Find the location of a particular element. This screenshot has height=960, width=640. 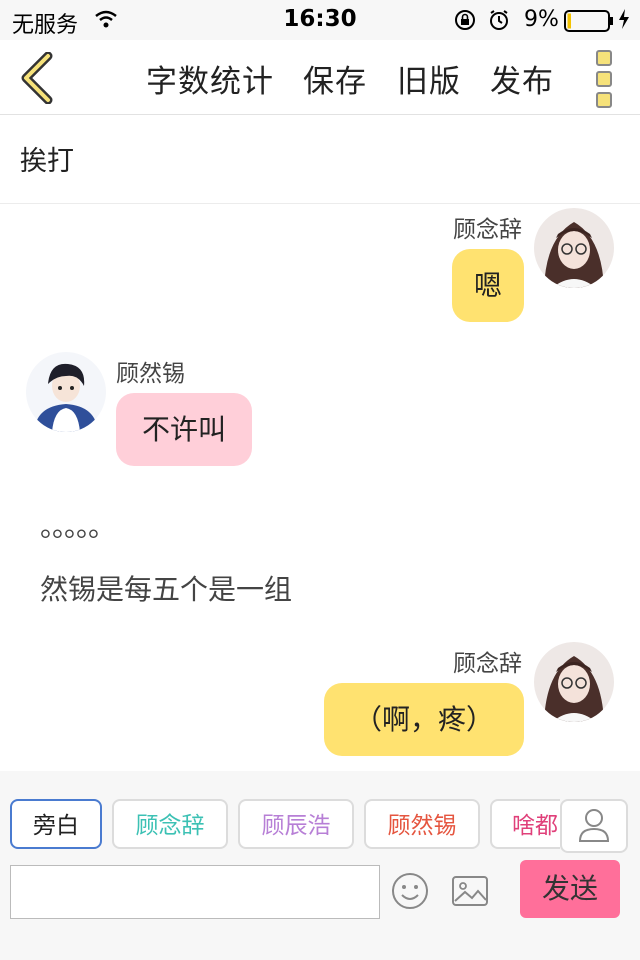

message-bubble: 不许叫 is located at coordinates (184, 429).